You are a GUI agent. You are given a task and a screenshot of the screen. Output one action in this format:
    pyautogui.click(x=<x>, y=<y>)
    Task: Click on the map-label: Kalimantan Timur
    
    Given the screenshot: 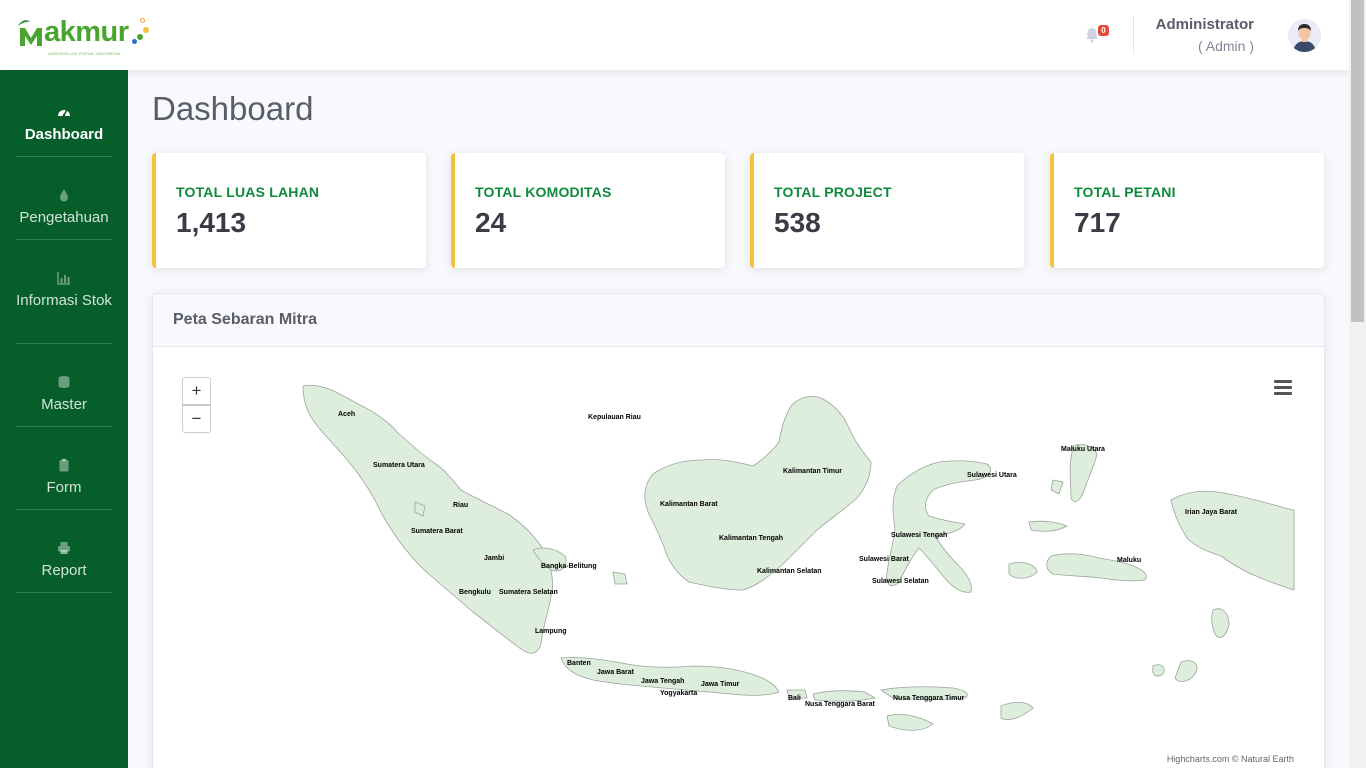 What is the action you would take?
    pyautogui.click(x=812, y=471)
    